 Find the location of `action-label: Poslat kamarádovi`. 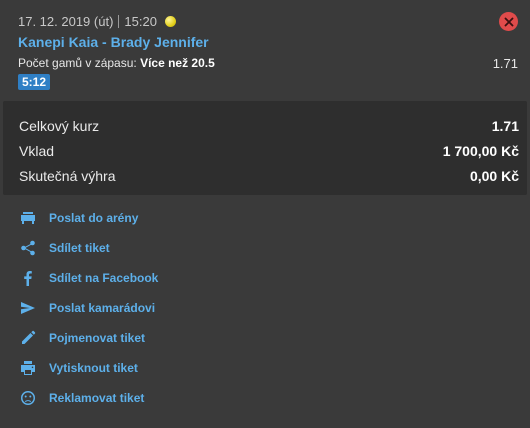

action-label: Poslat kamarádovi is located at coordinates (102, 308).